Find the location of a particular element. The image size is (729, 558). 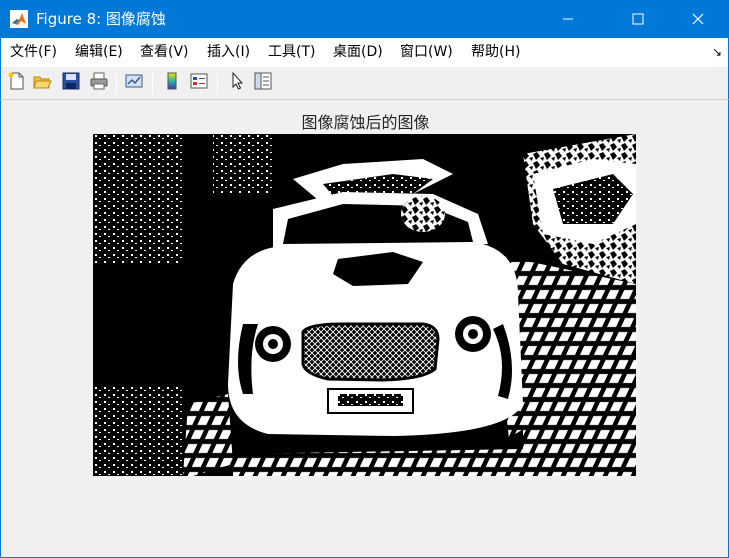

link-plot-icon is located at coordinates (134, 83).